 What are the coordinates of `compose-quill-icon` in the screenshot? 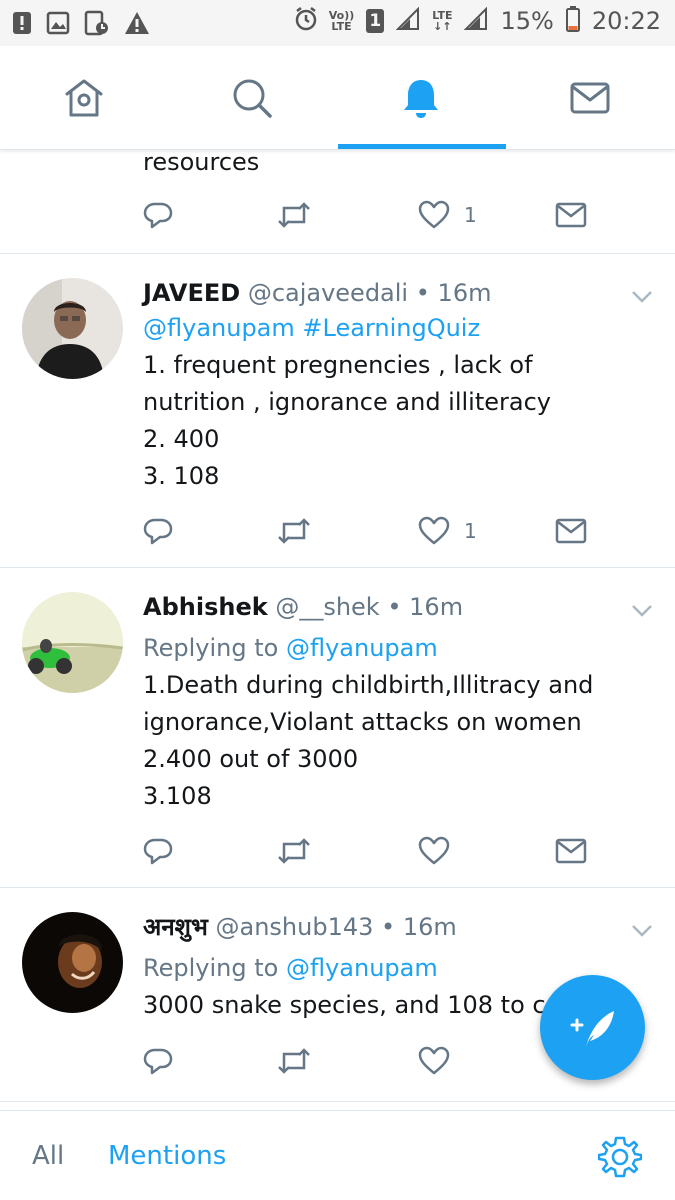 It's located at (592, 1028).